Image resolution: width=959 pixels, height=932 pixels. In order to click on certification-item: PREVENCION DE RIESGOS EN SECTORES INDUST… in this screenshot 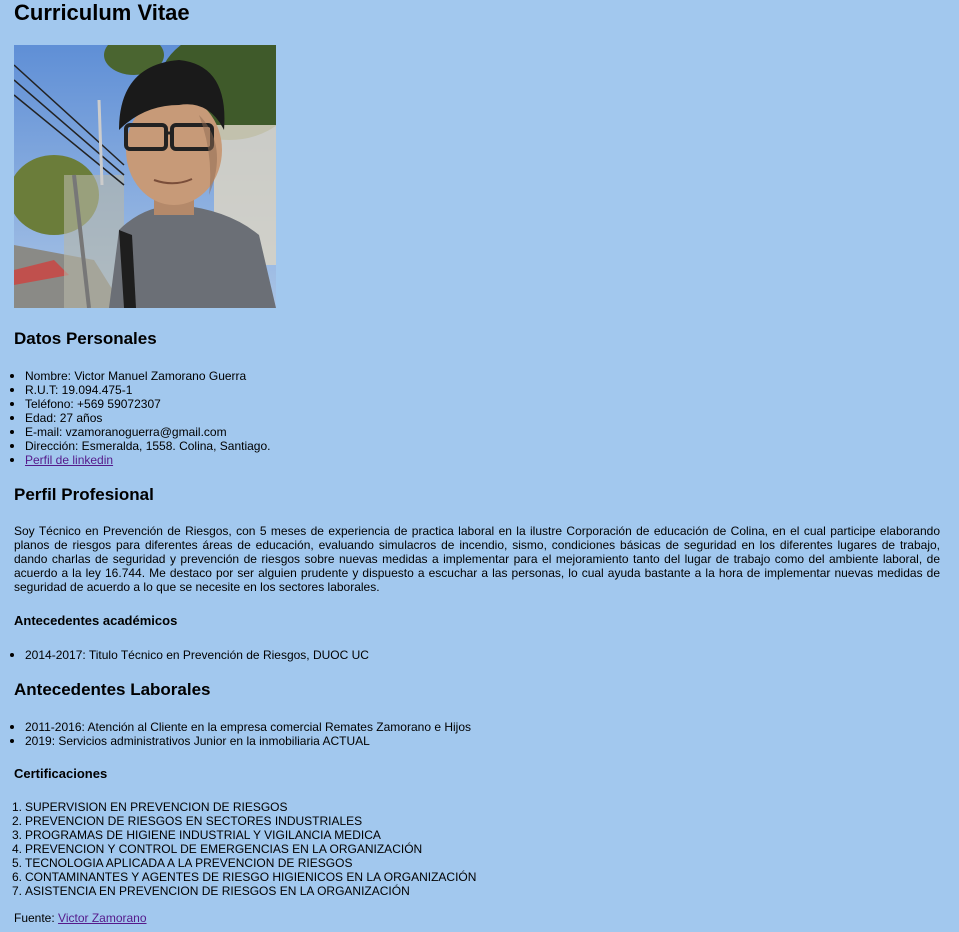, I will do `click(194, 821)`.